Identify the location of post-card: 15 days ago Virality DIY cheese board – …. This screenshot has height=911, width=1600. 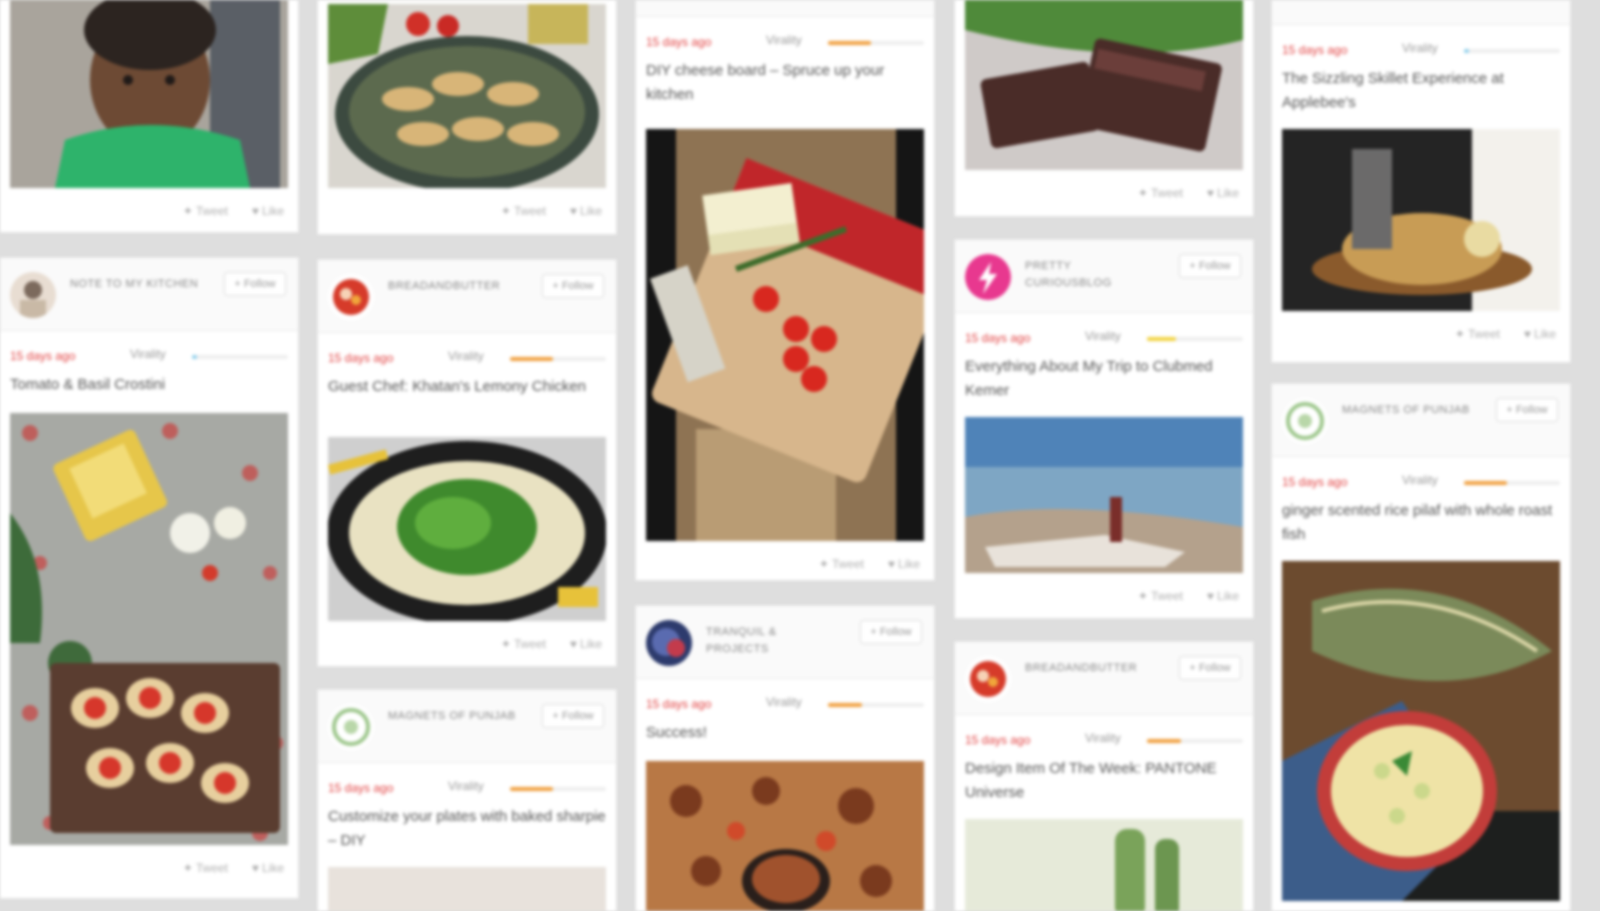
(785, 290).